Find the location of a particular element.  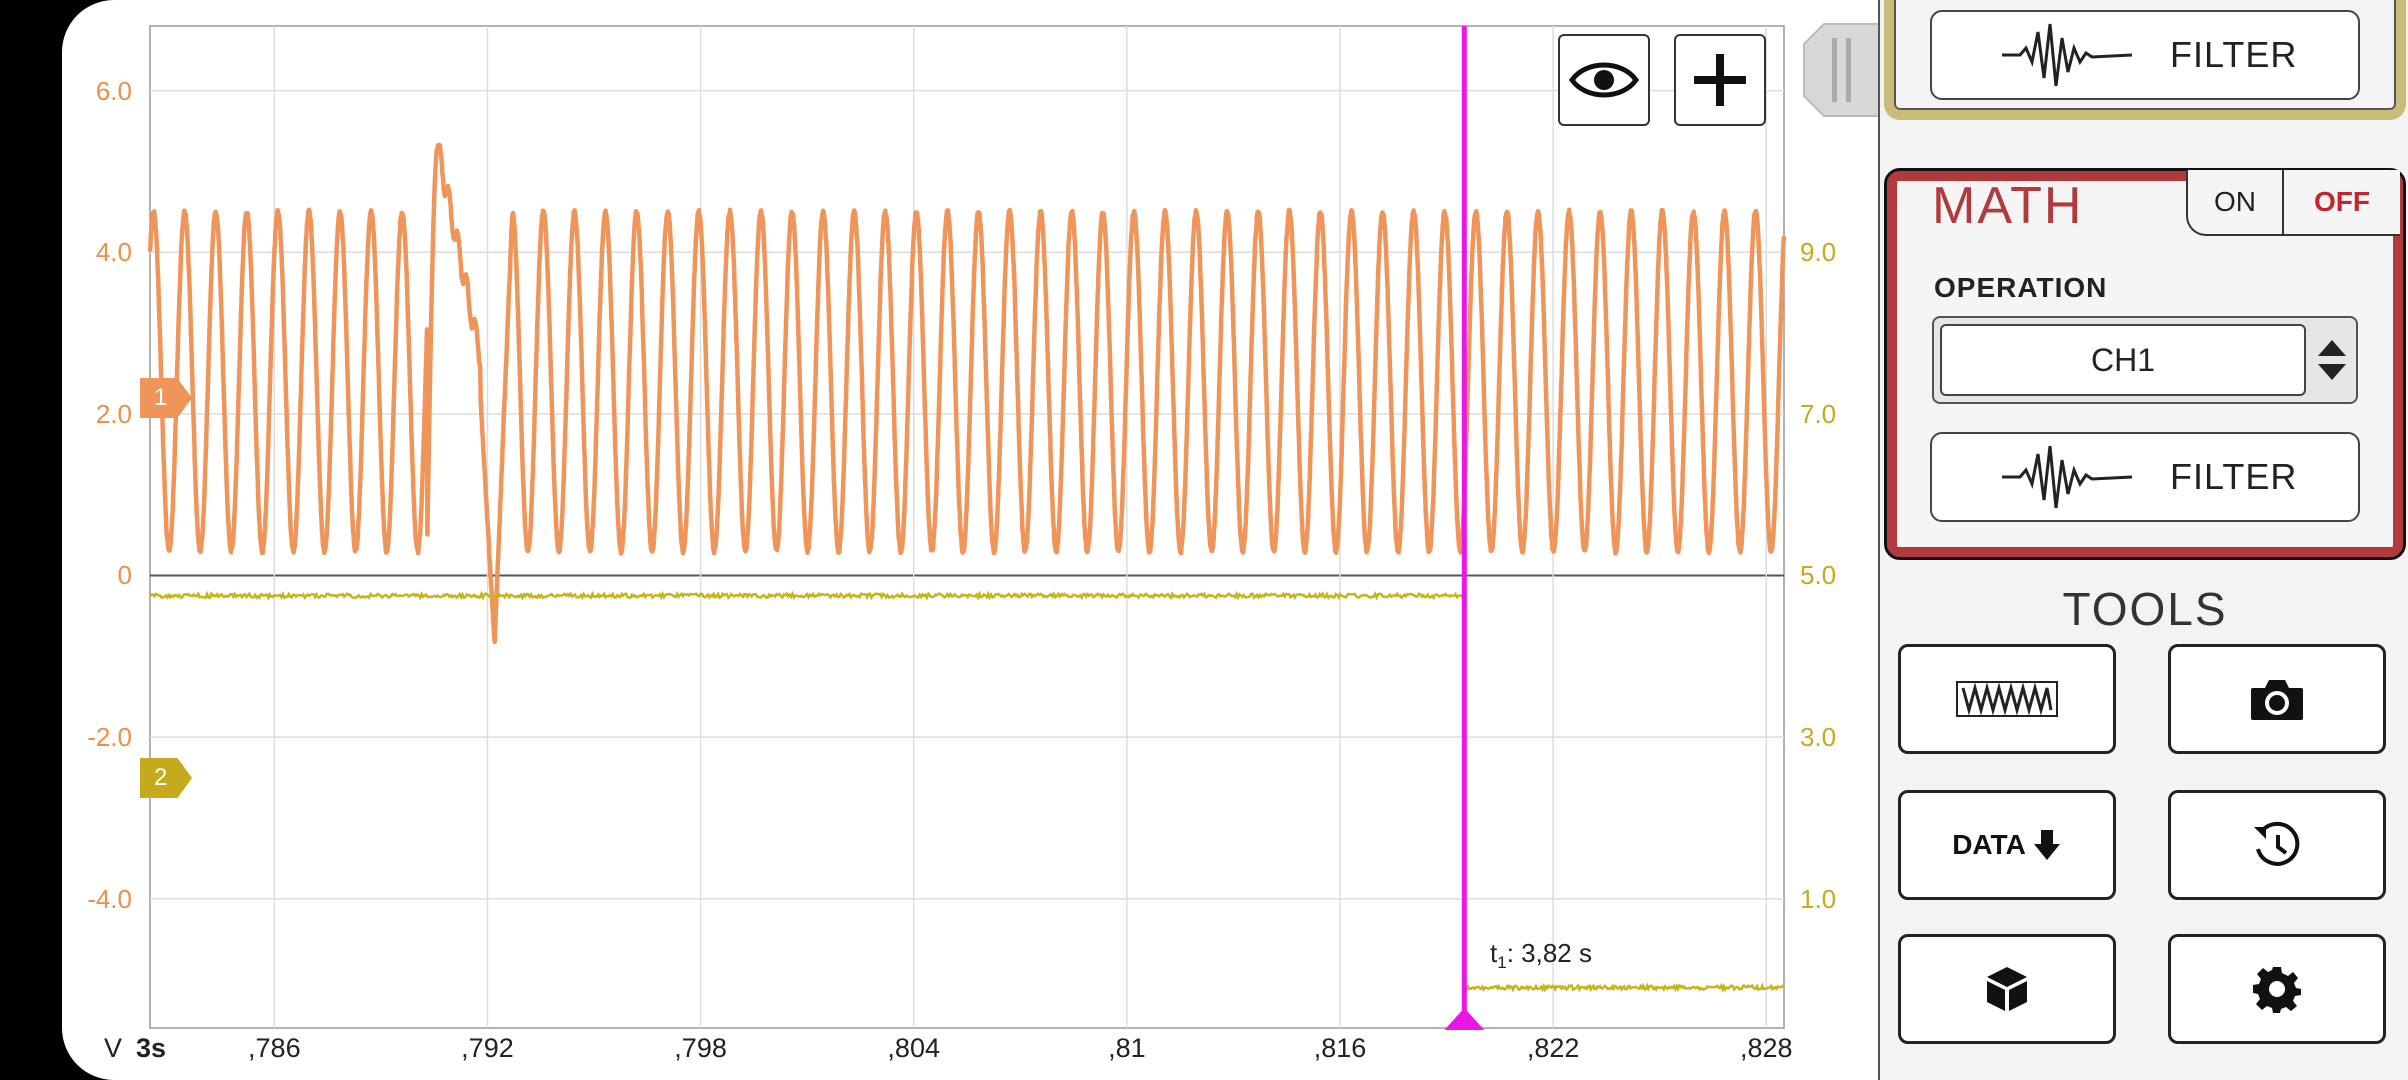

cube-icon is located at coordinates (2007, 989).